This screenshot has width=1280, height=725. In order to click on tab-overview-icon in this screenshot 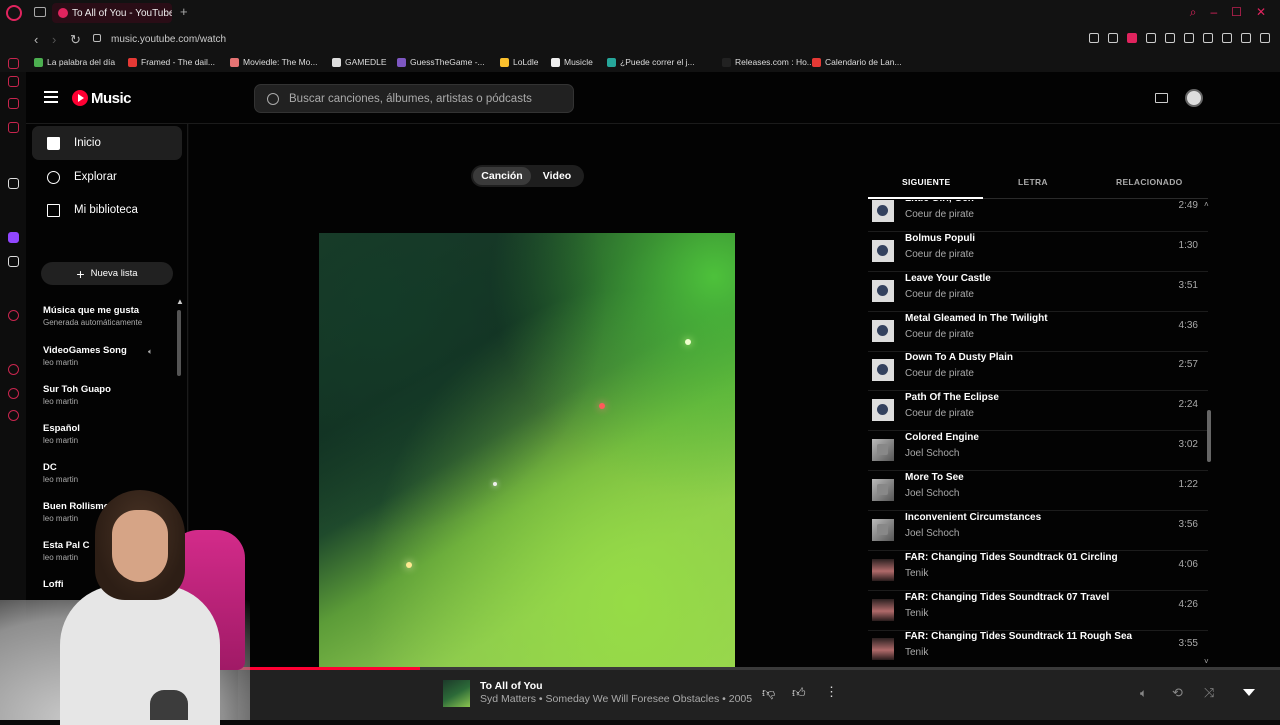, I will do `click(40, 12)`.